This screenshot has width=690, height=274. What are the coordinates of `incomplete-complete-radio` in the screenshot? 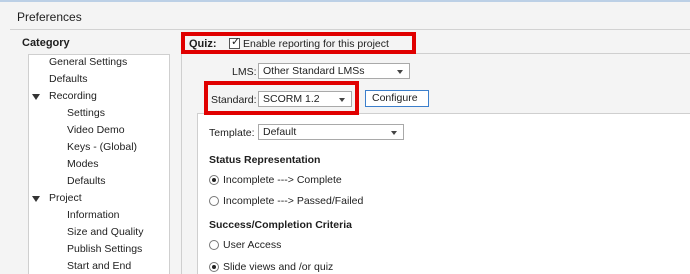 It's located at (214, 180).